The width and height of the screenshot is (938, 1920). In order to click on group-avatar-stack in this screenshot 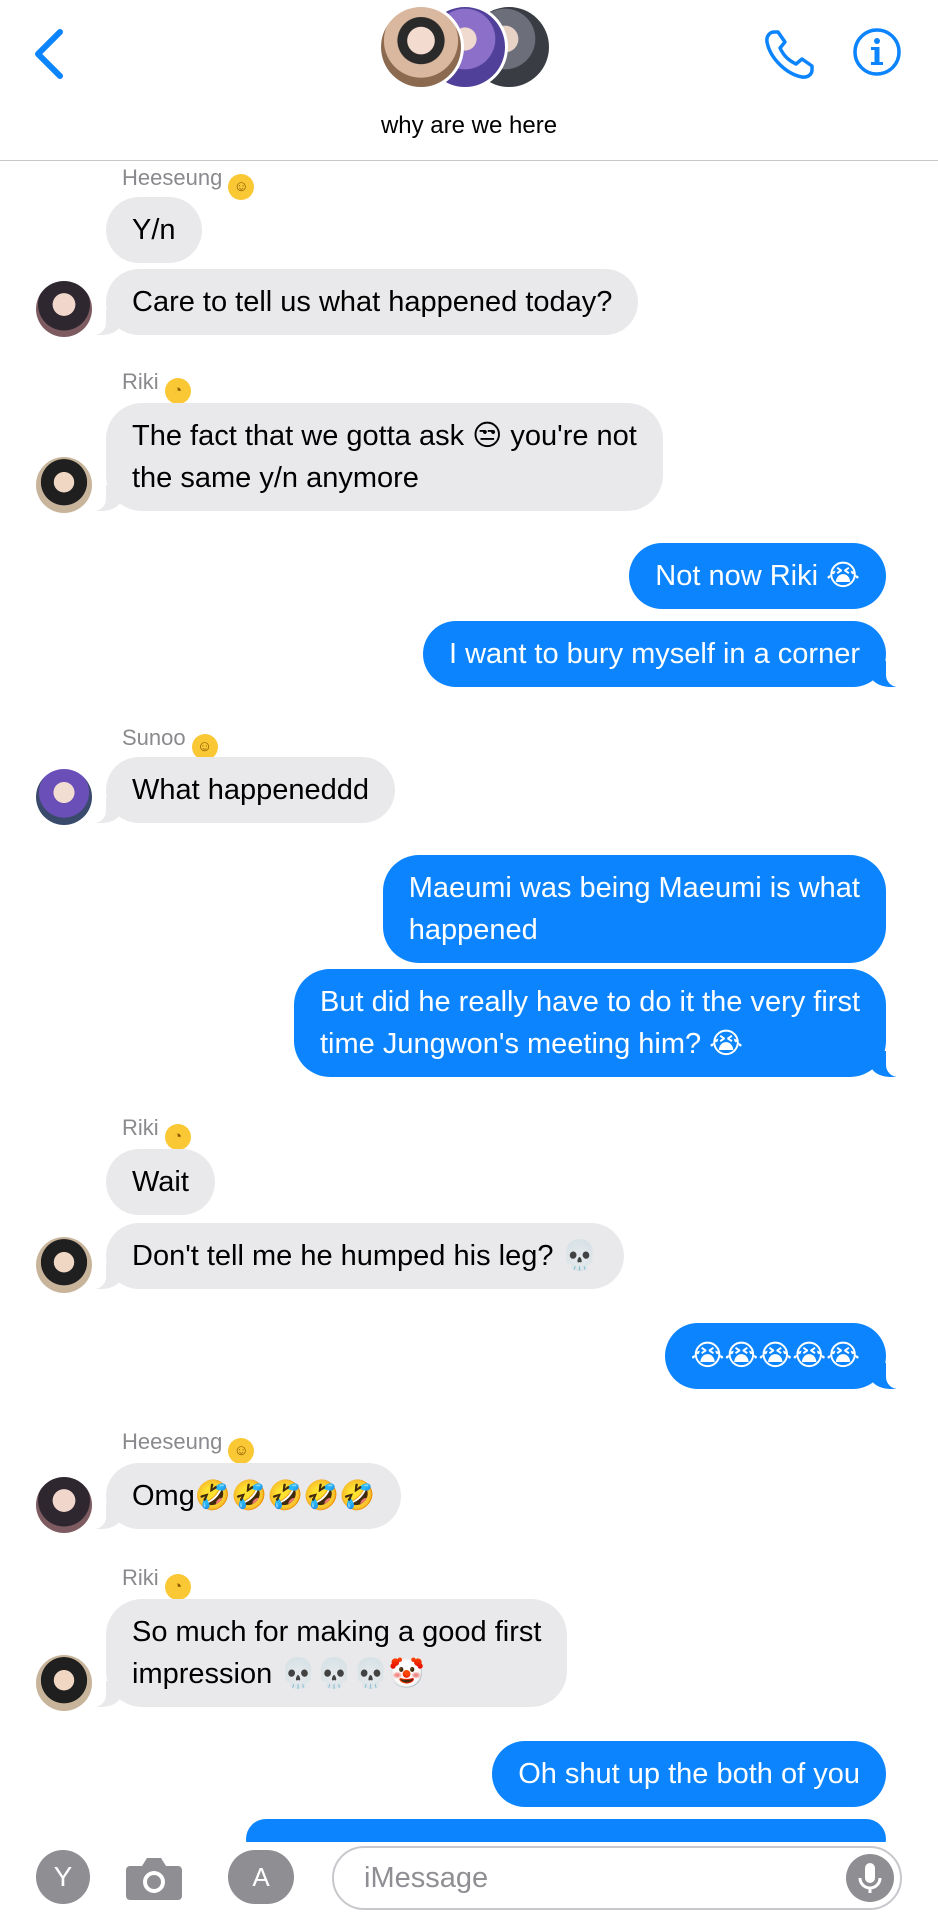, I will do `click(468, 49)`.